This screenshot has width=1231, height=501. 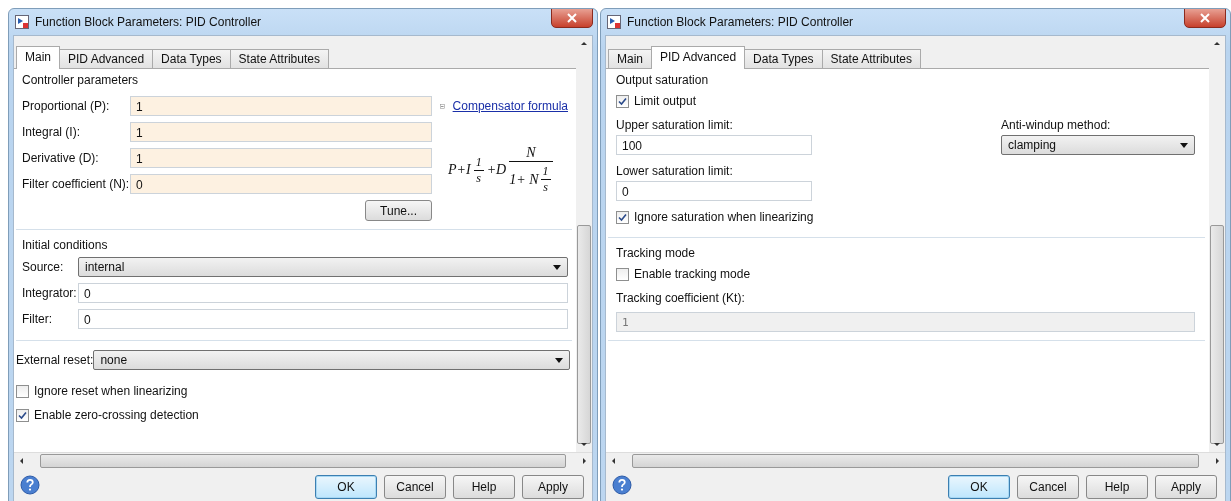 I want to click on dropdown: clamping, so click(x=1098, y=145).